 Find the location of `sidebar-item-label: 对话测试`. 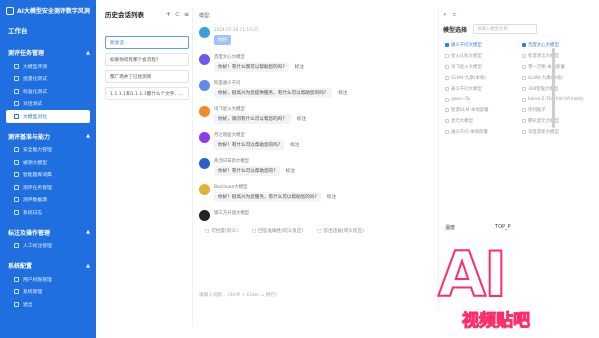

sidebar-item-label: 对话测试 is located at coordinates (33, 105).